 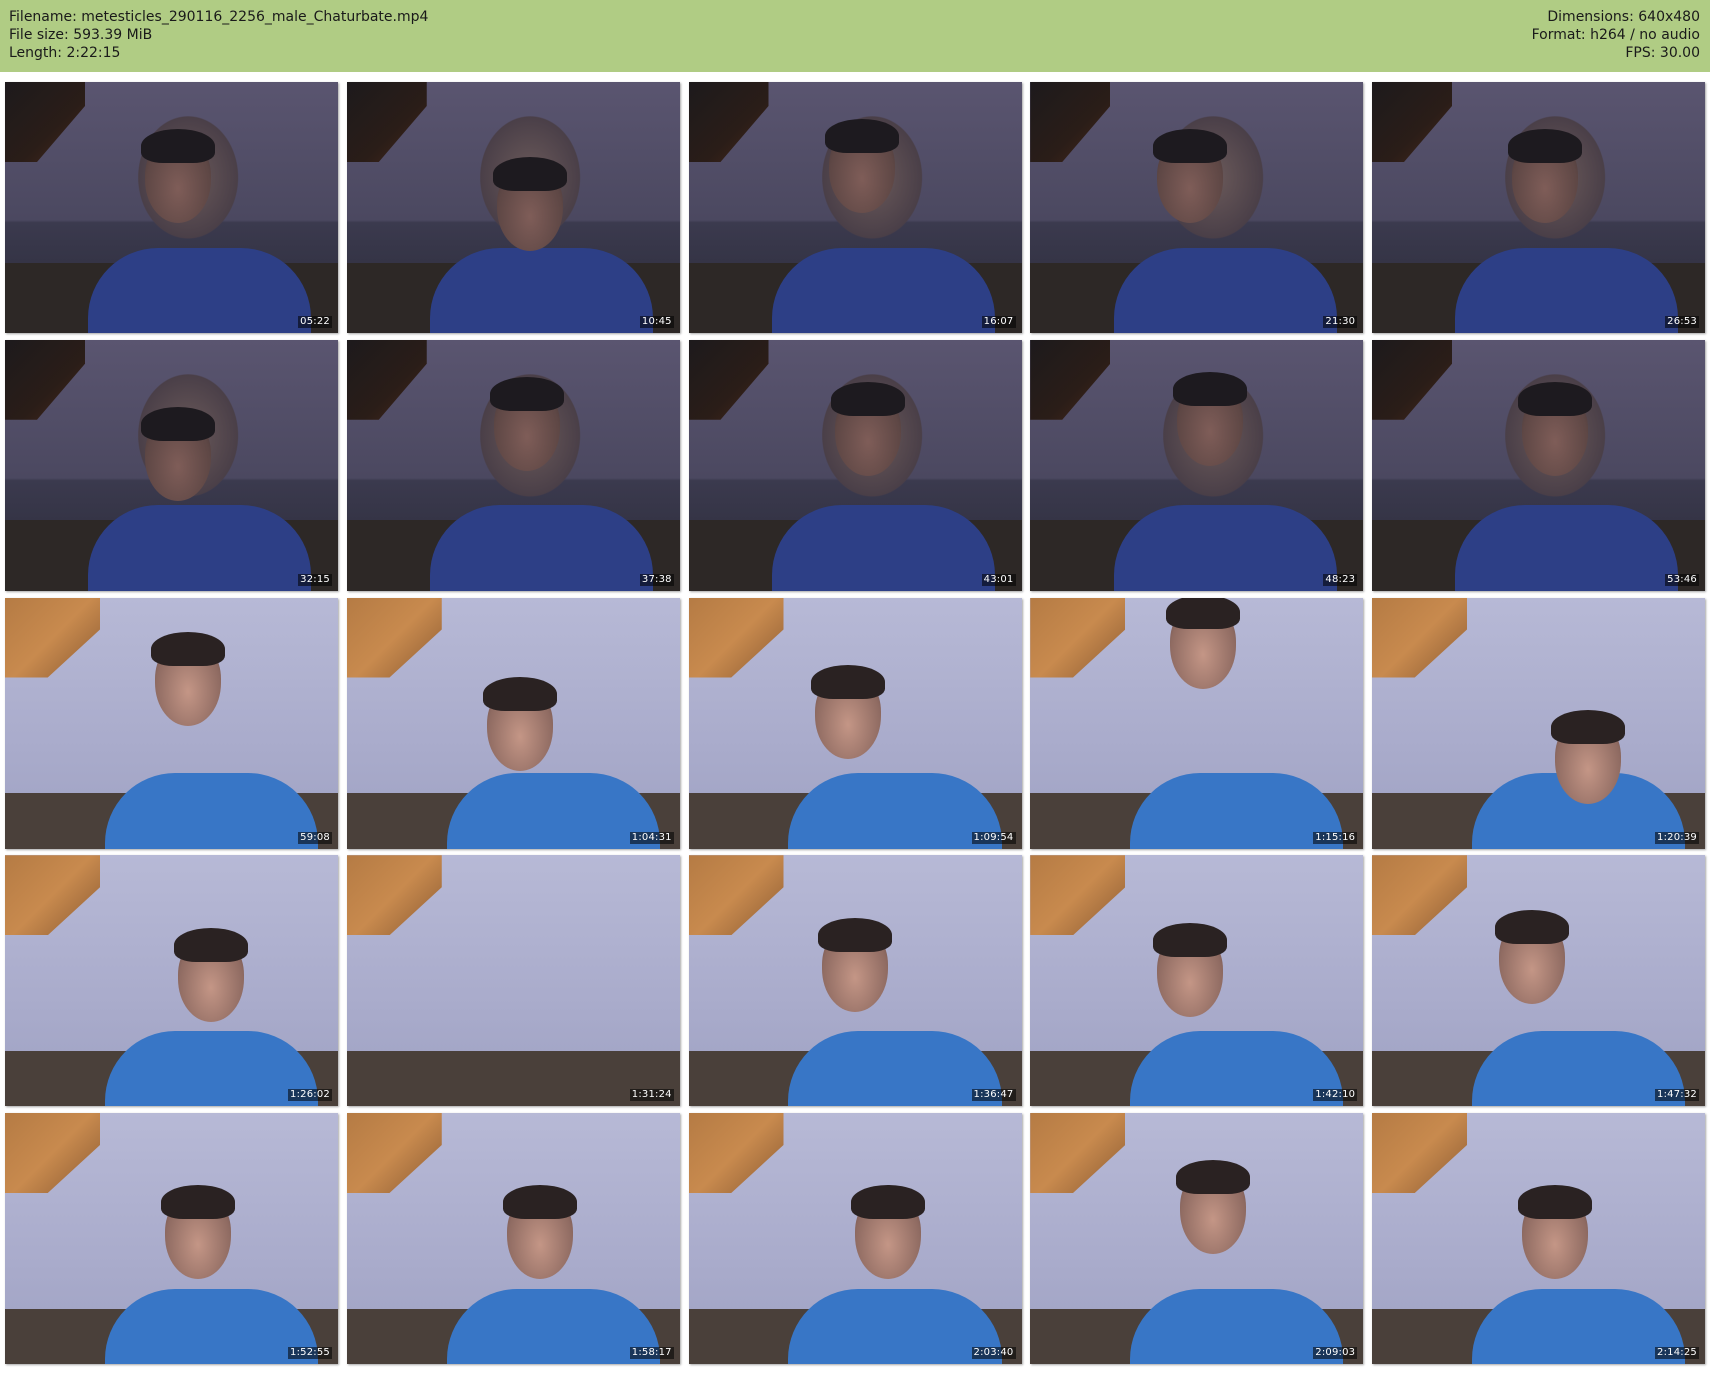 I want to click on thumbnail: 59:08, so click(x=171, y=723).